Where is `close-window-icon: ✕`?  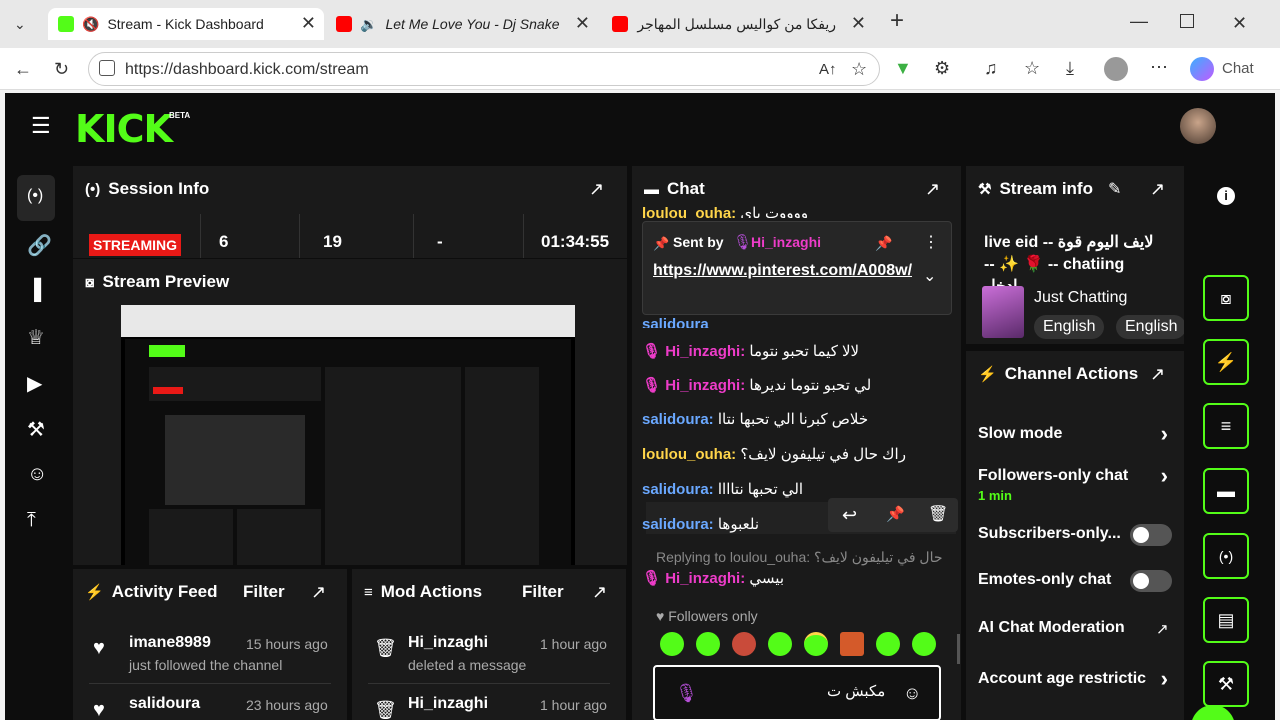
close-window-icon: ✕ is located at coordinates (1239, 23).